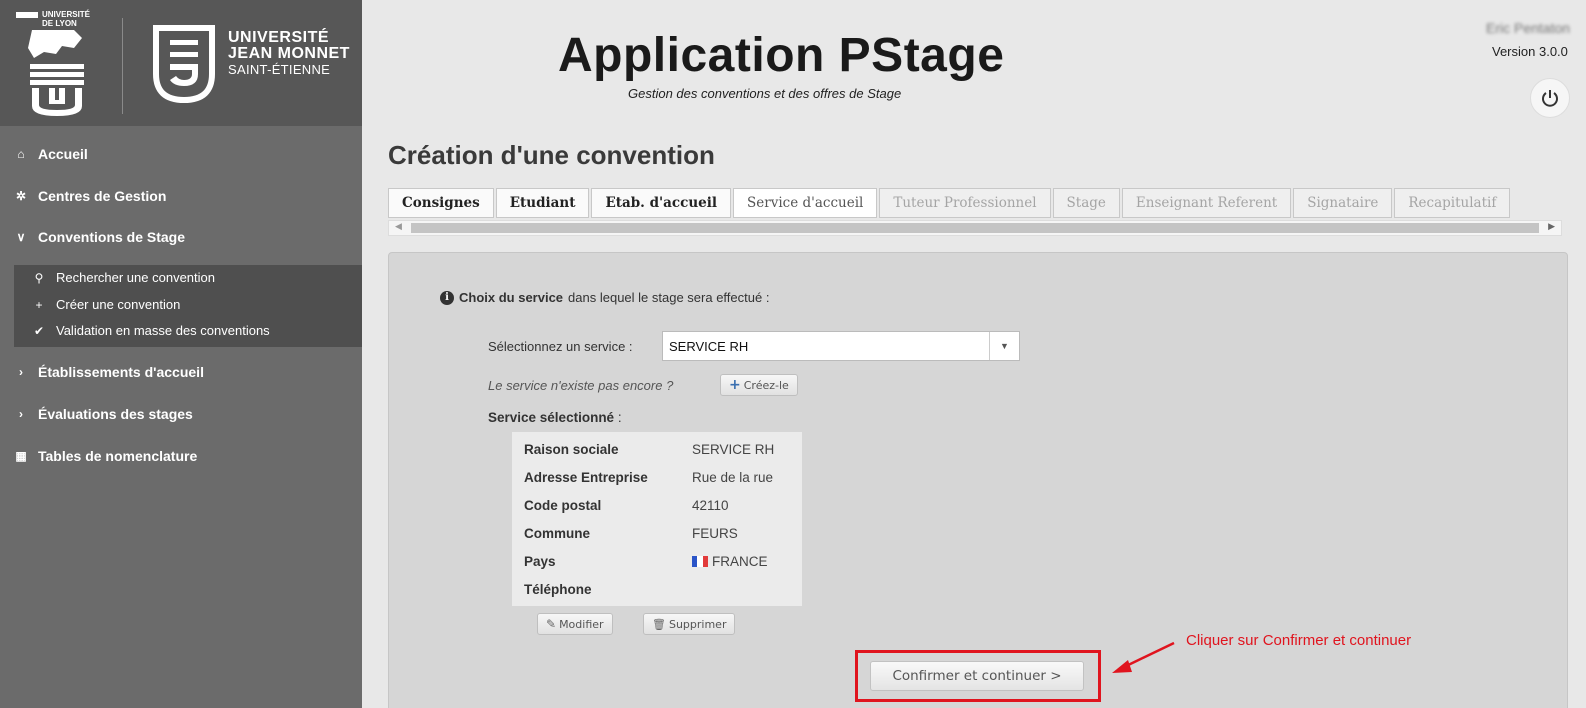 This screenshot has width=1586, height=708. Describe the element at coordinates (555, 417) in the screenshot. I see `selected-service-label: Service sélectionné :` at that location.